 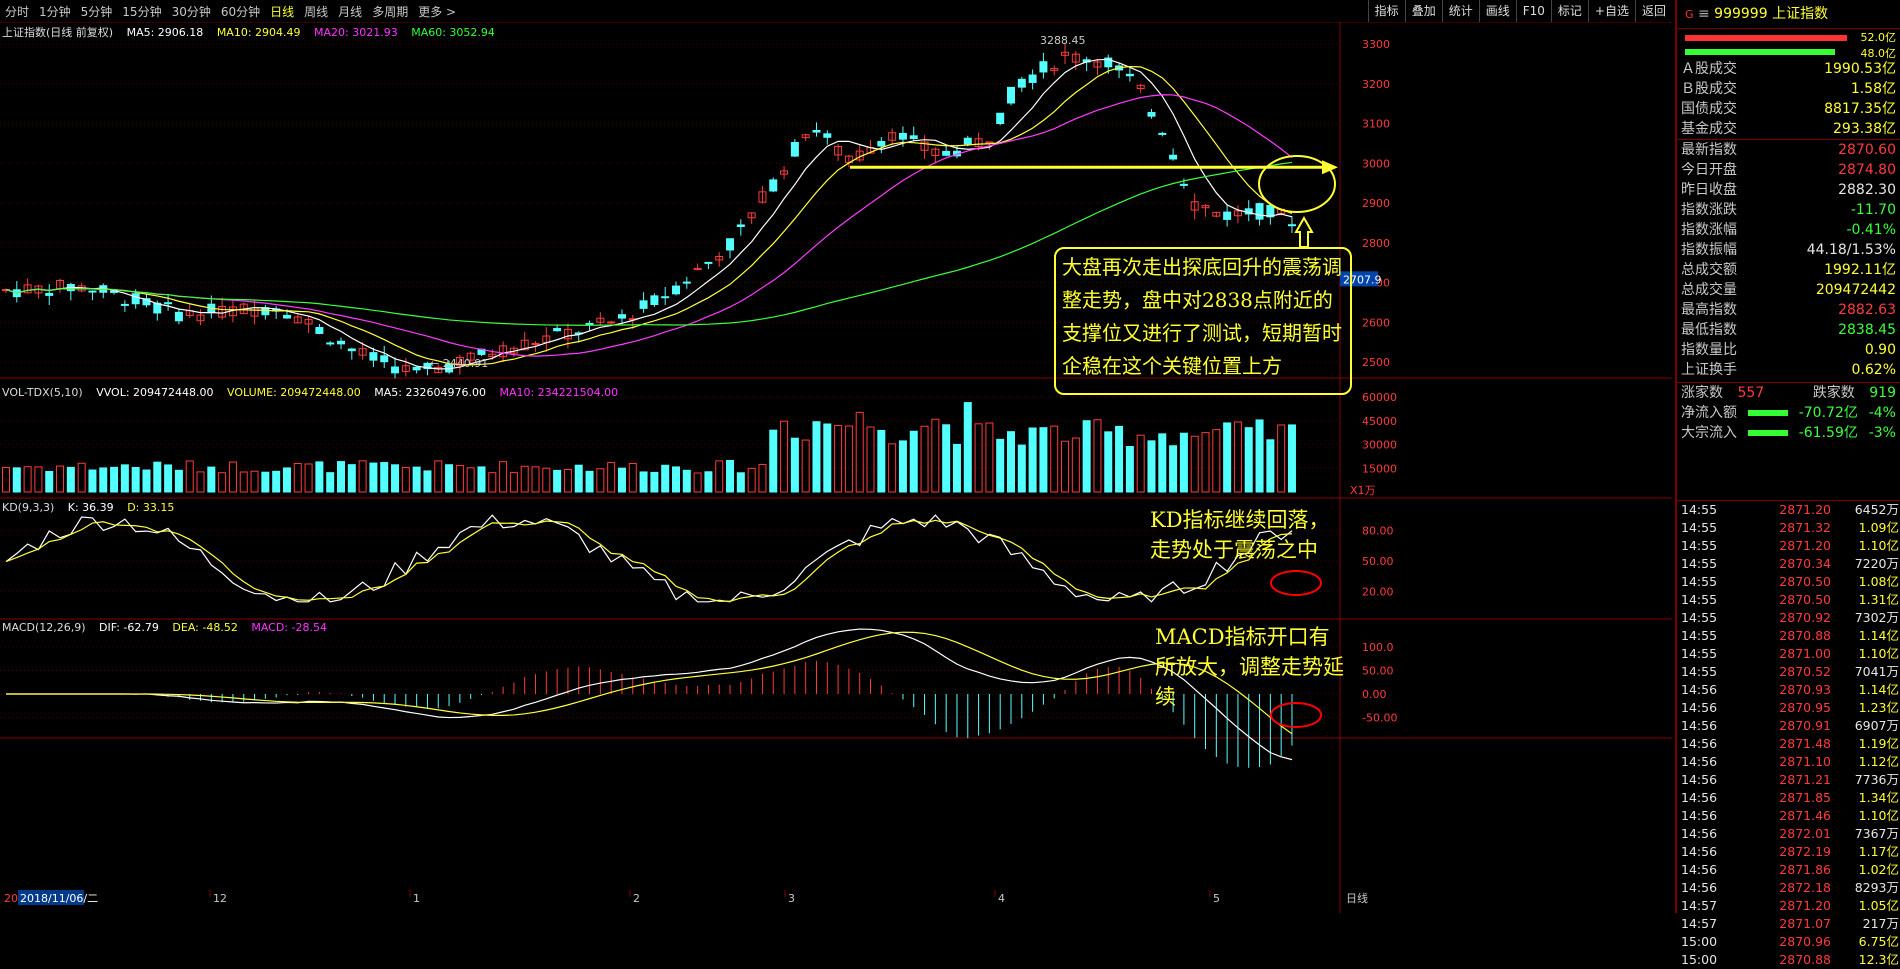 I want to click on period-tab-7: 周线, so click(x=316, y=11).